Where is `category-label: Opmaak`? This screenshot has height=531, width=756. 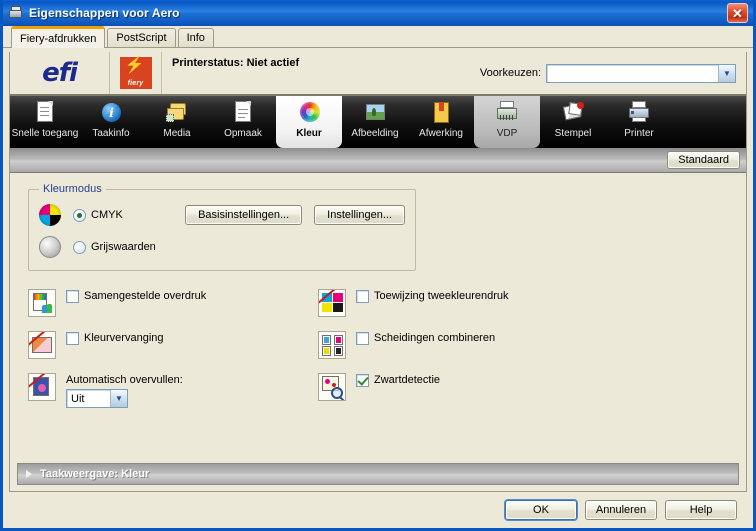 category-label: Opmaak is located at coordinates (243, 133).